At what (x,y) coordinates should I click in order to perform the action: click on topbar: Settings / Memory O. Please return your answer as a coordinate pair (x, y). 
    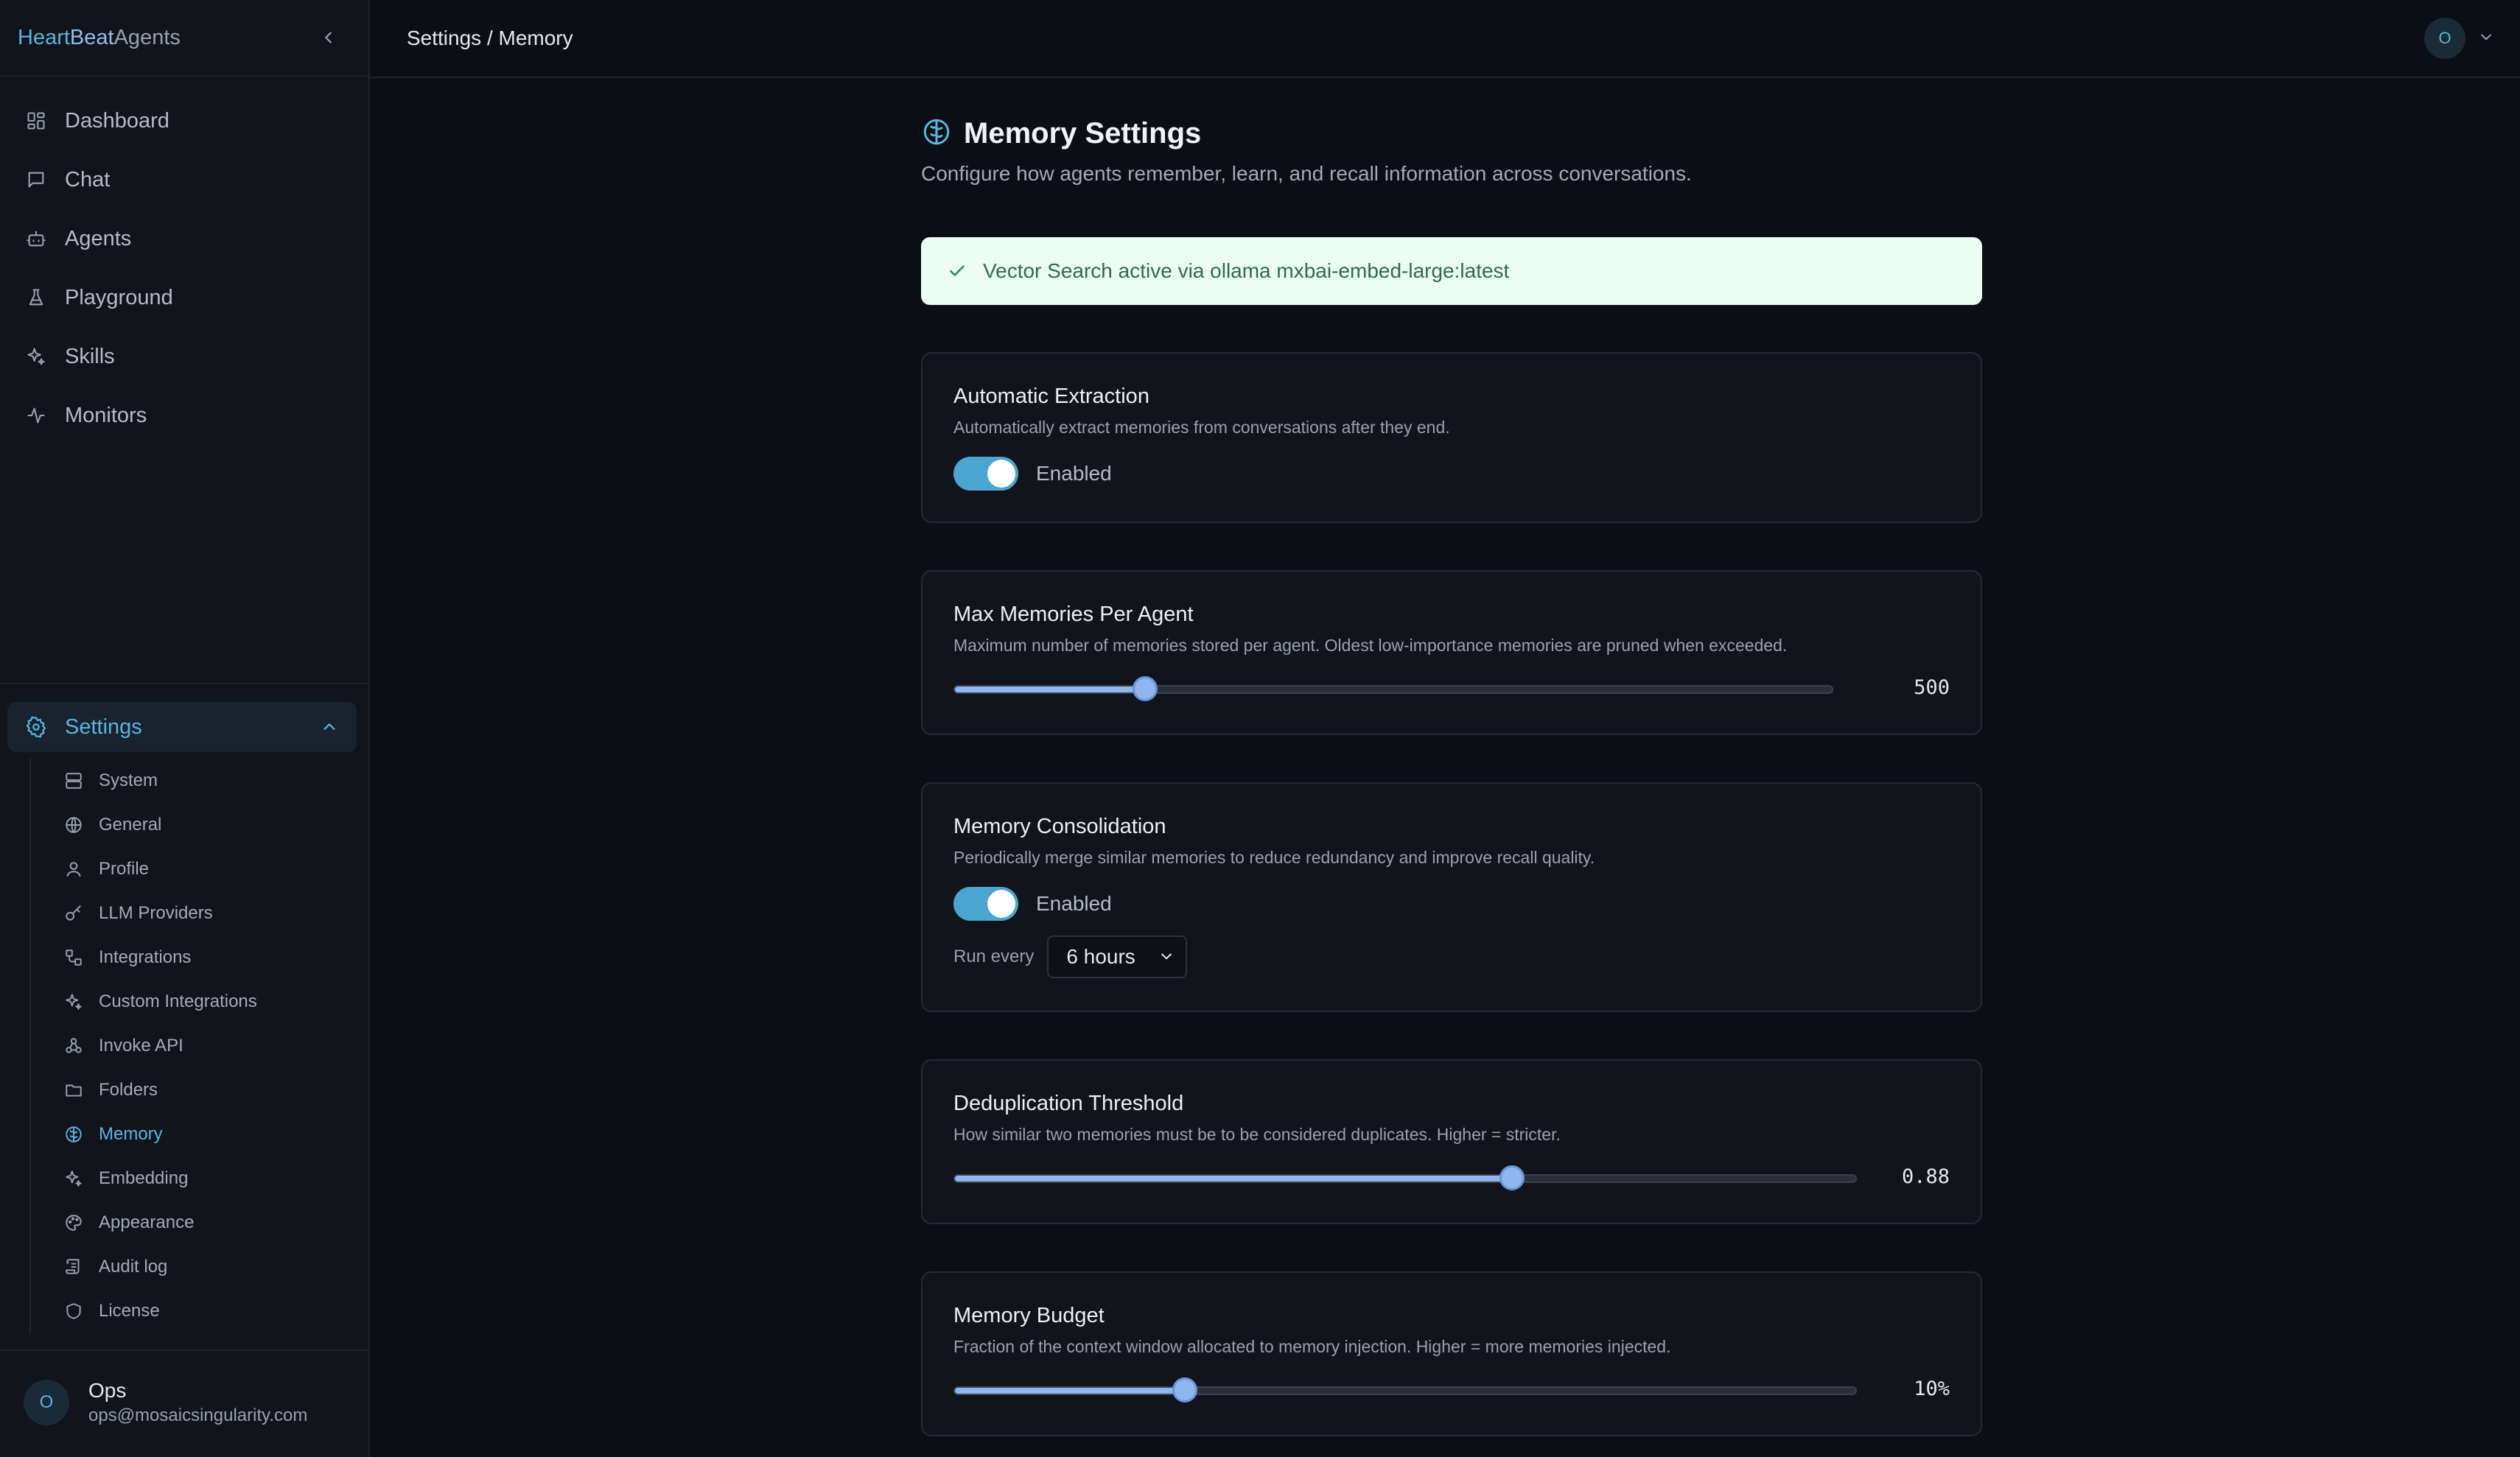
    Looking at the image, I should click on (1445, 39).